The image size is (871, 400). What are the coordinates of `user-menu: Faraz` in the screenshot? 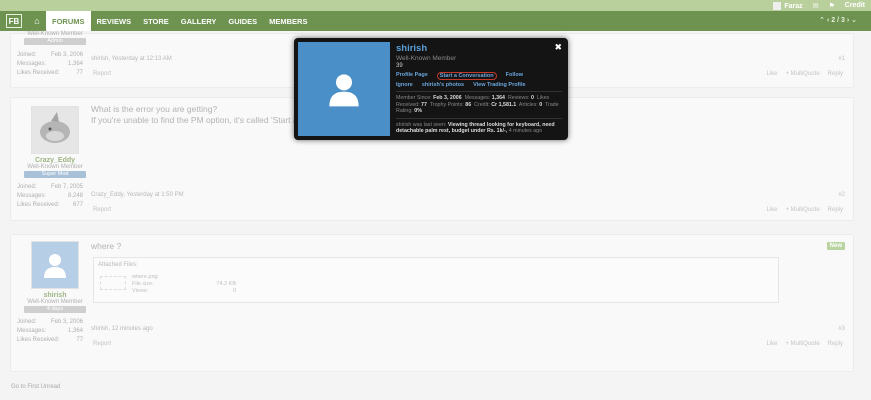 It's located at (788, 5).